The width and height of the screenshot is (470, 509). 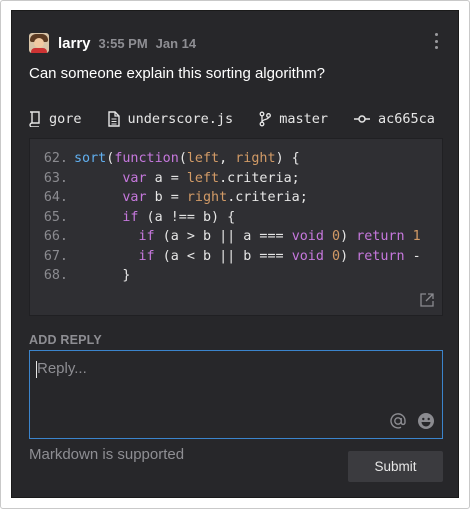 I want to click on open-external-icon, so click(x=427, y=300).